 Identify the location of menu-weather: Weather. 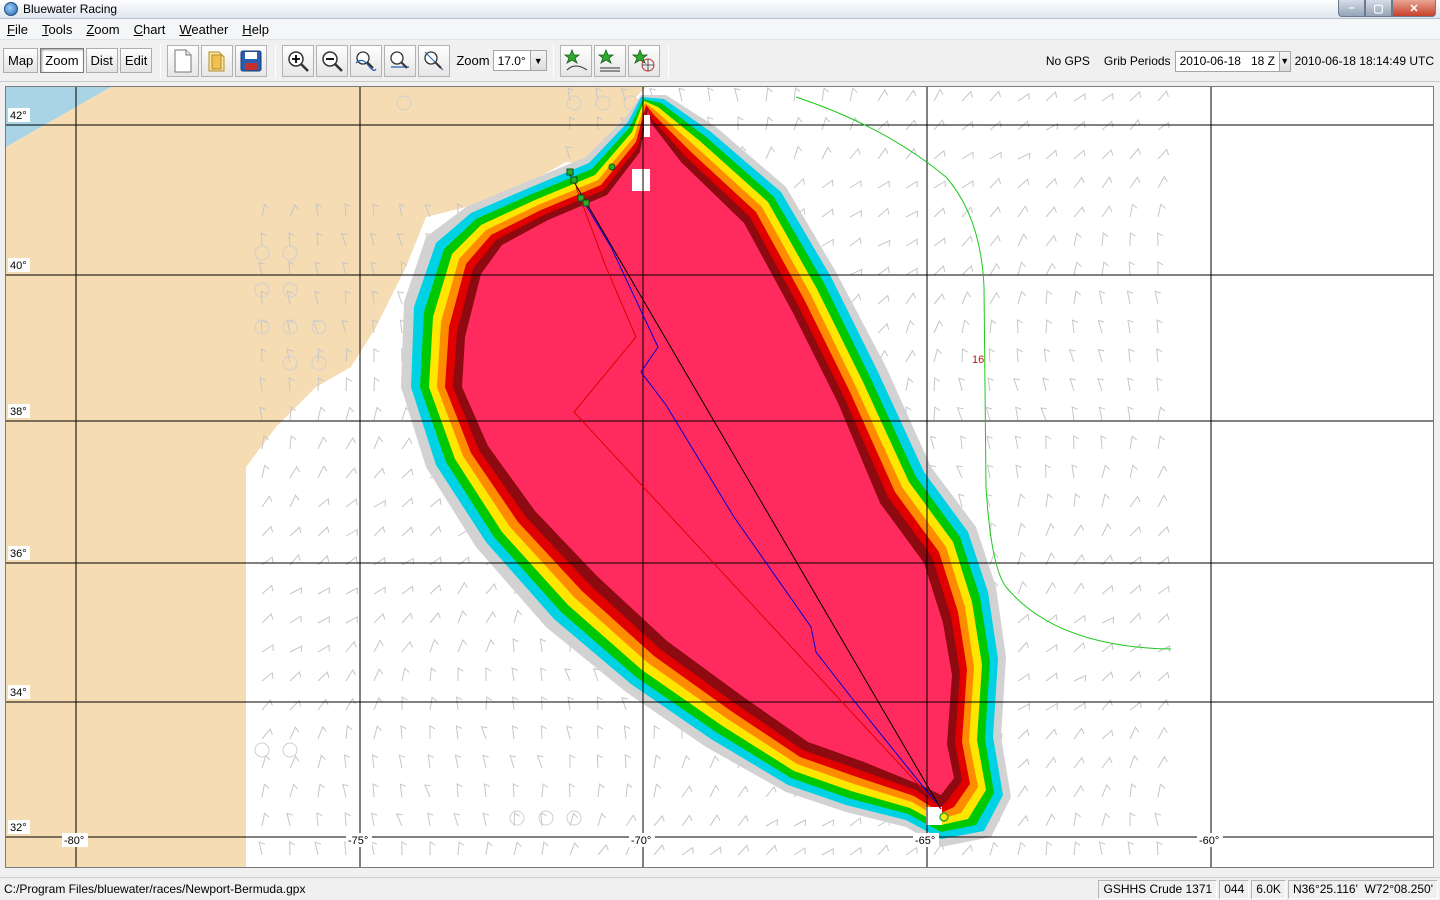
(203, 29).